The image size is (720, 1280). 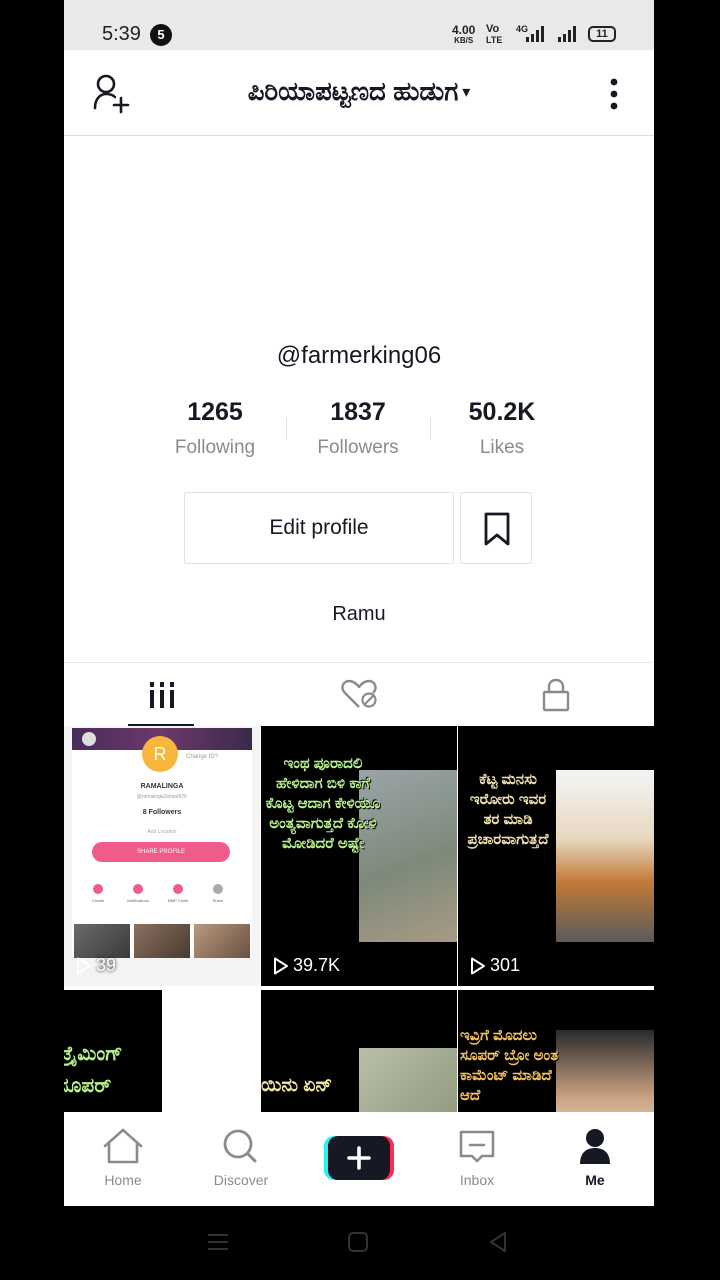 What do you see at coordinates (202, 757) in the screenshot?
I see `embedded-change-label: Change ID?` at bounding box center [202, 757].